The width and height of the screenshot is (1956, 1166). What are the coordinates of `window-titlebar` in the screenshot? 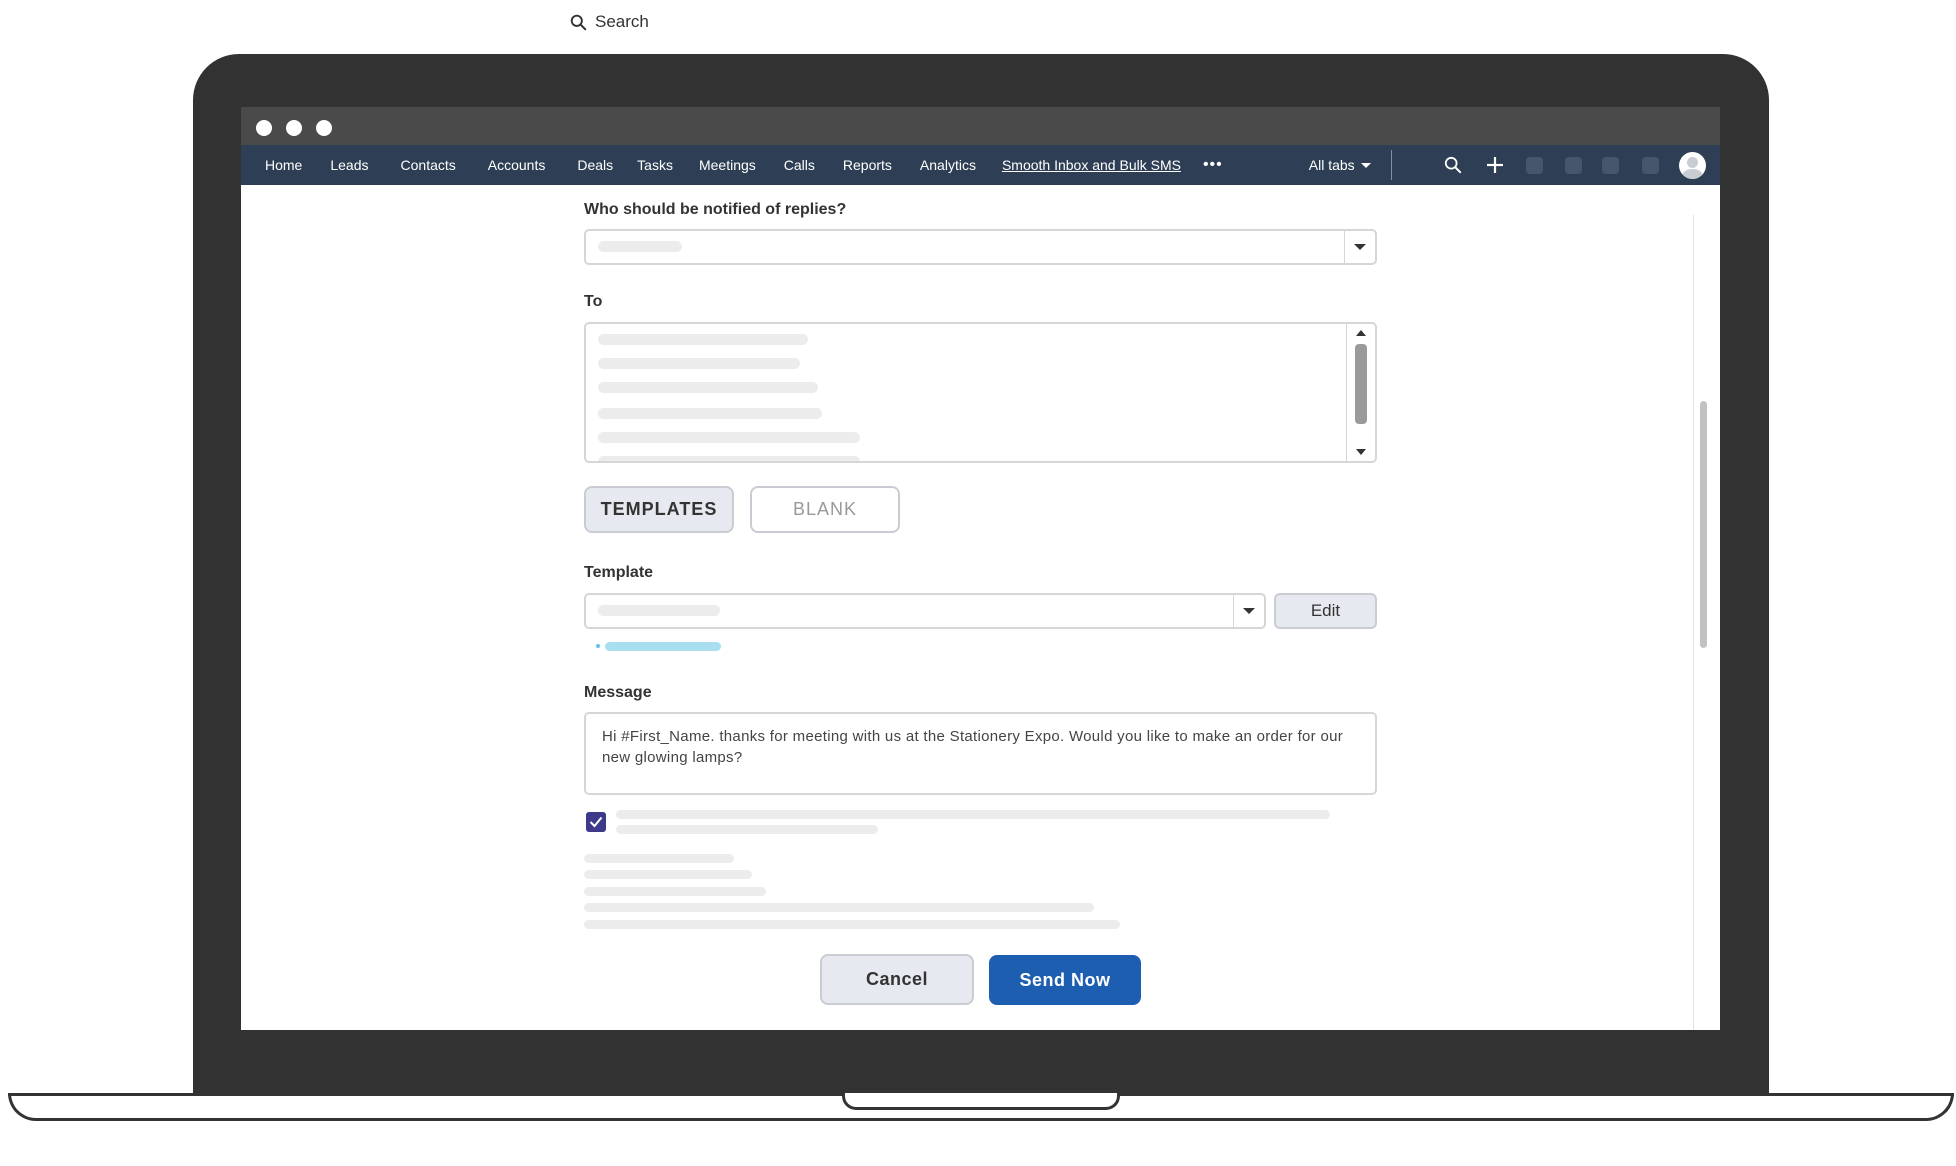 It's located at (980, 126).